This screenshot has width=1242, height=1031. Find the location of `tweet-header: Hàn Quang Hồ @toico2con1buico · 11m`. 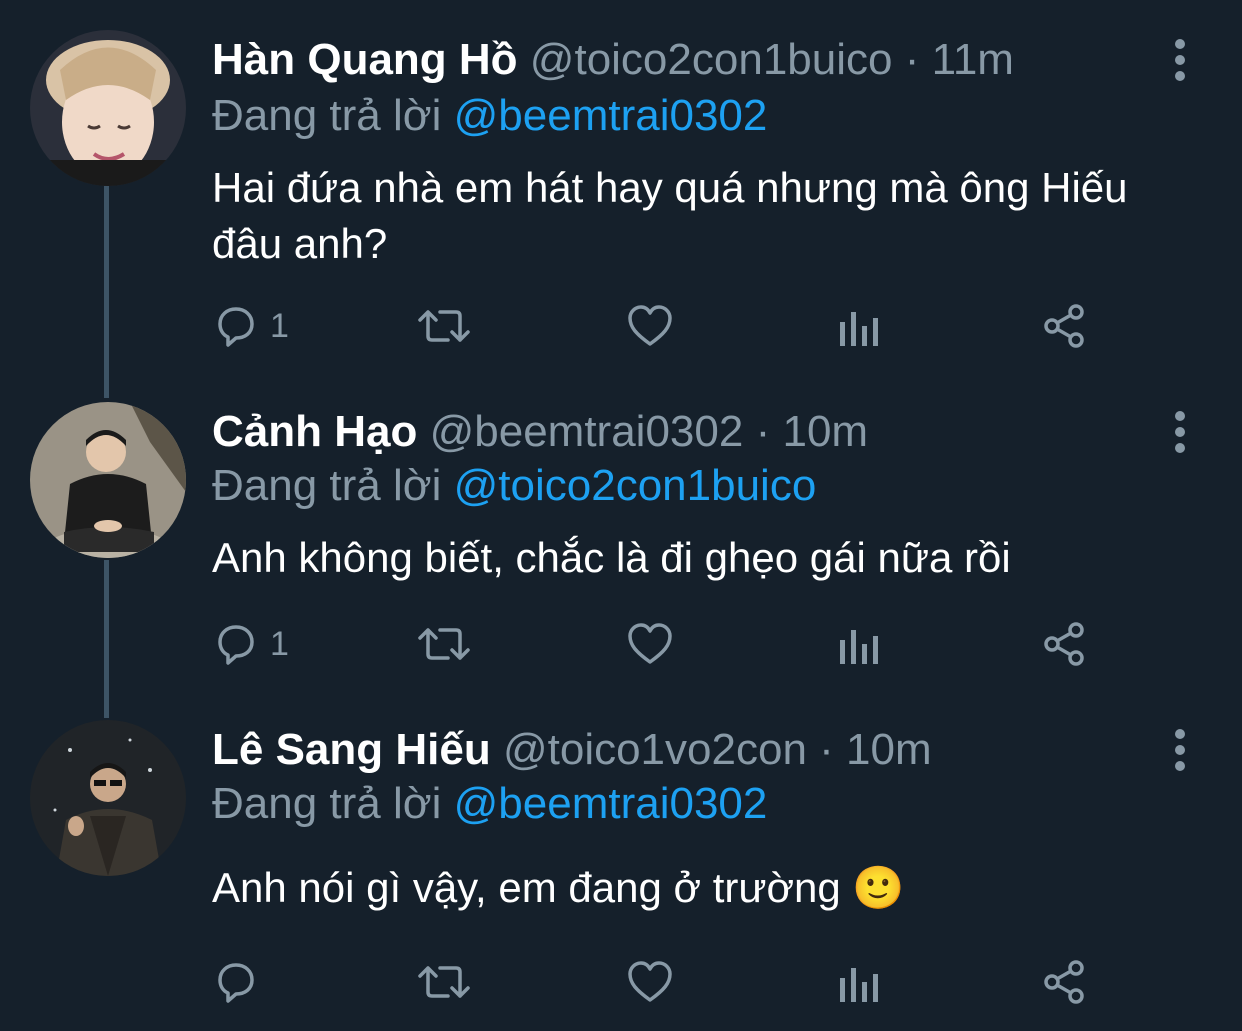

tweet-header: Hàn Quang Hồ @toico2con1buico · 11m is located at coordinates (613, 60).